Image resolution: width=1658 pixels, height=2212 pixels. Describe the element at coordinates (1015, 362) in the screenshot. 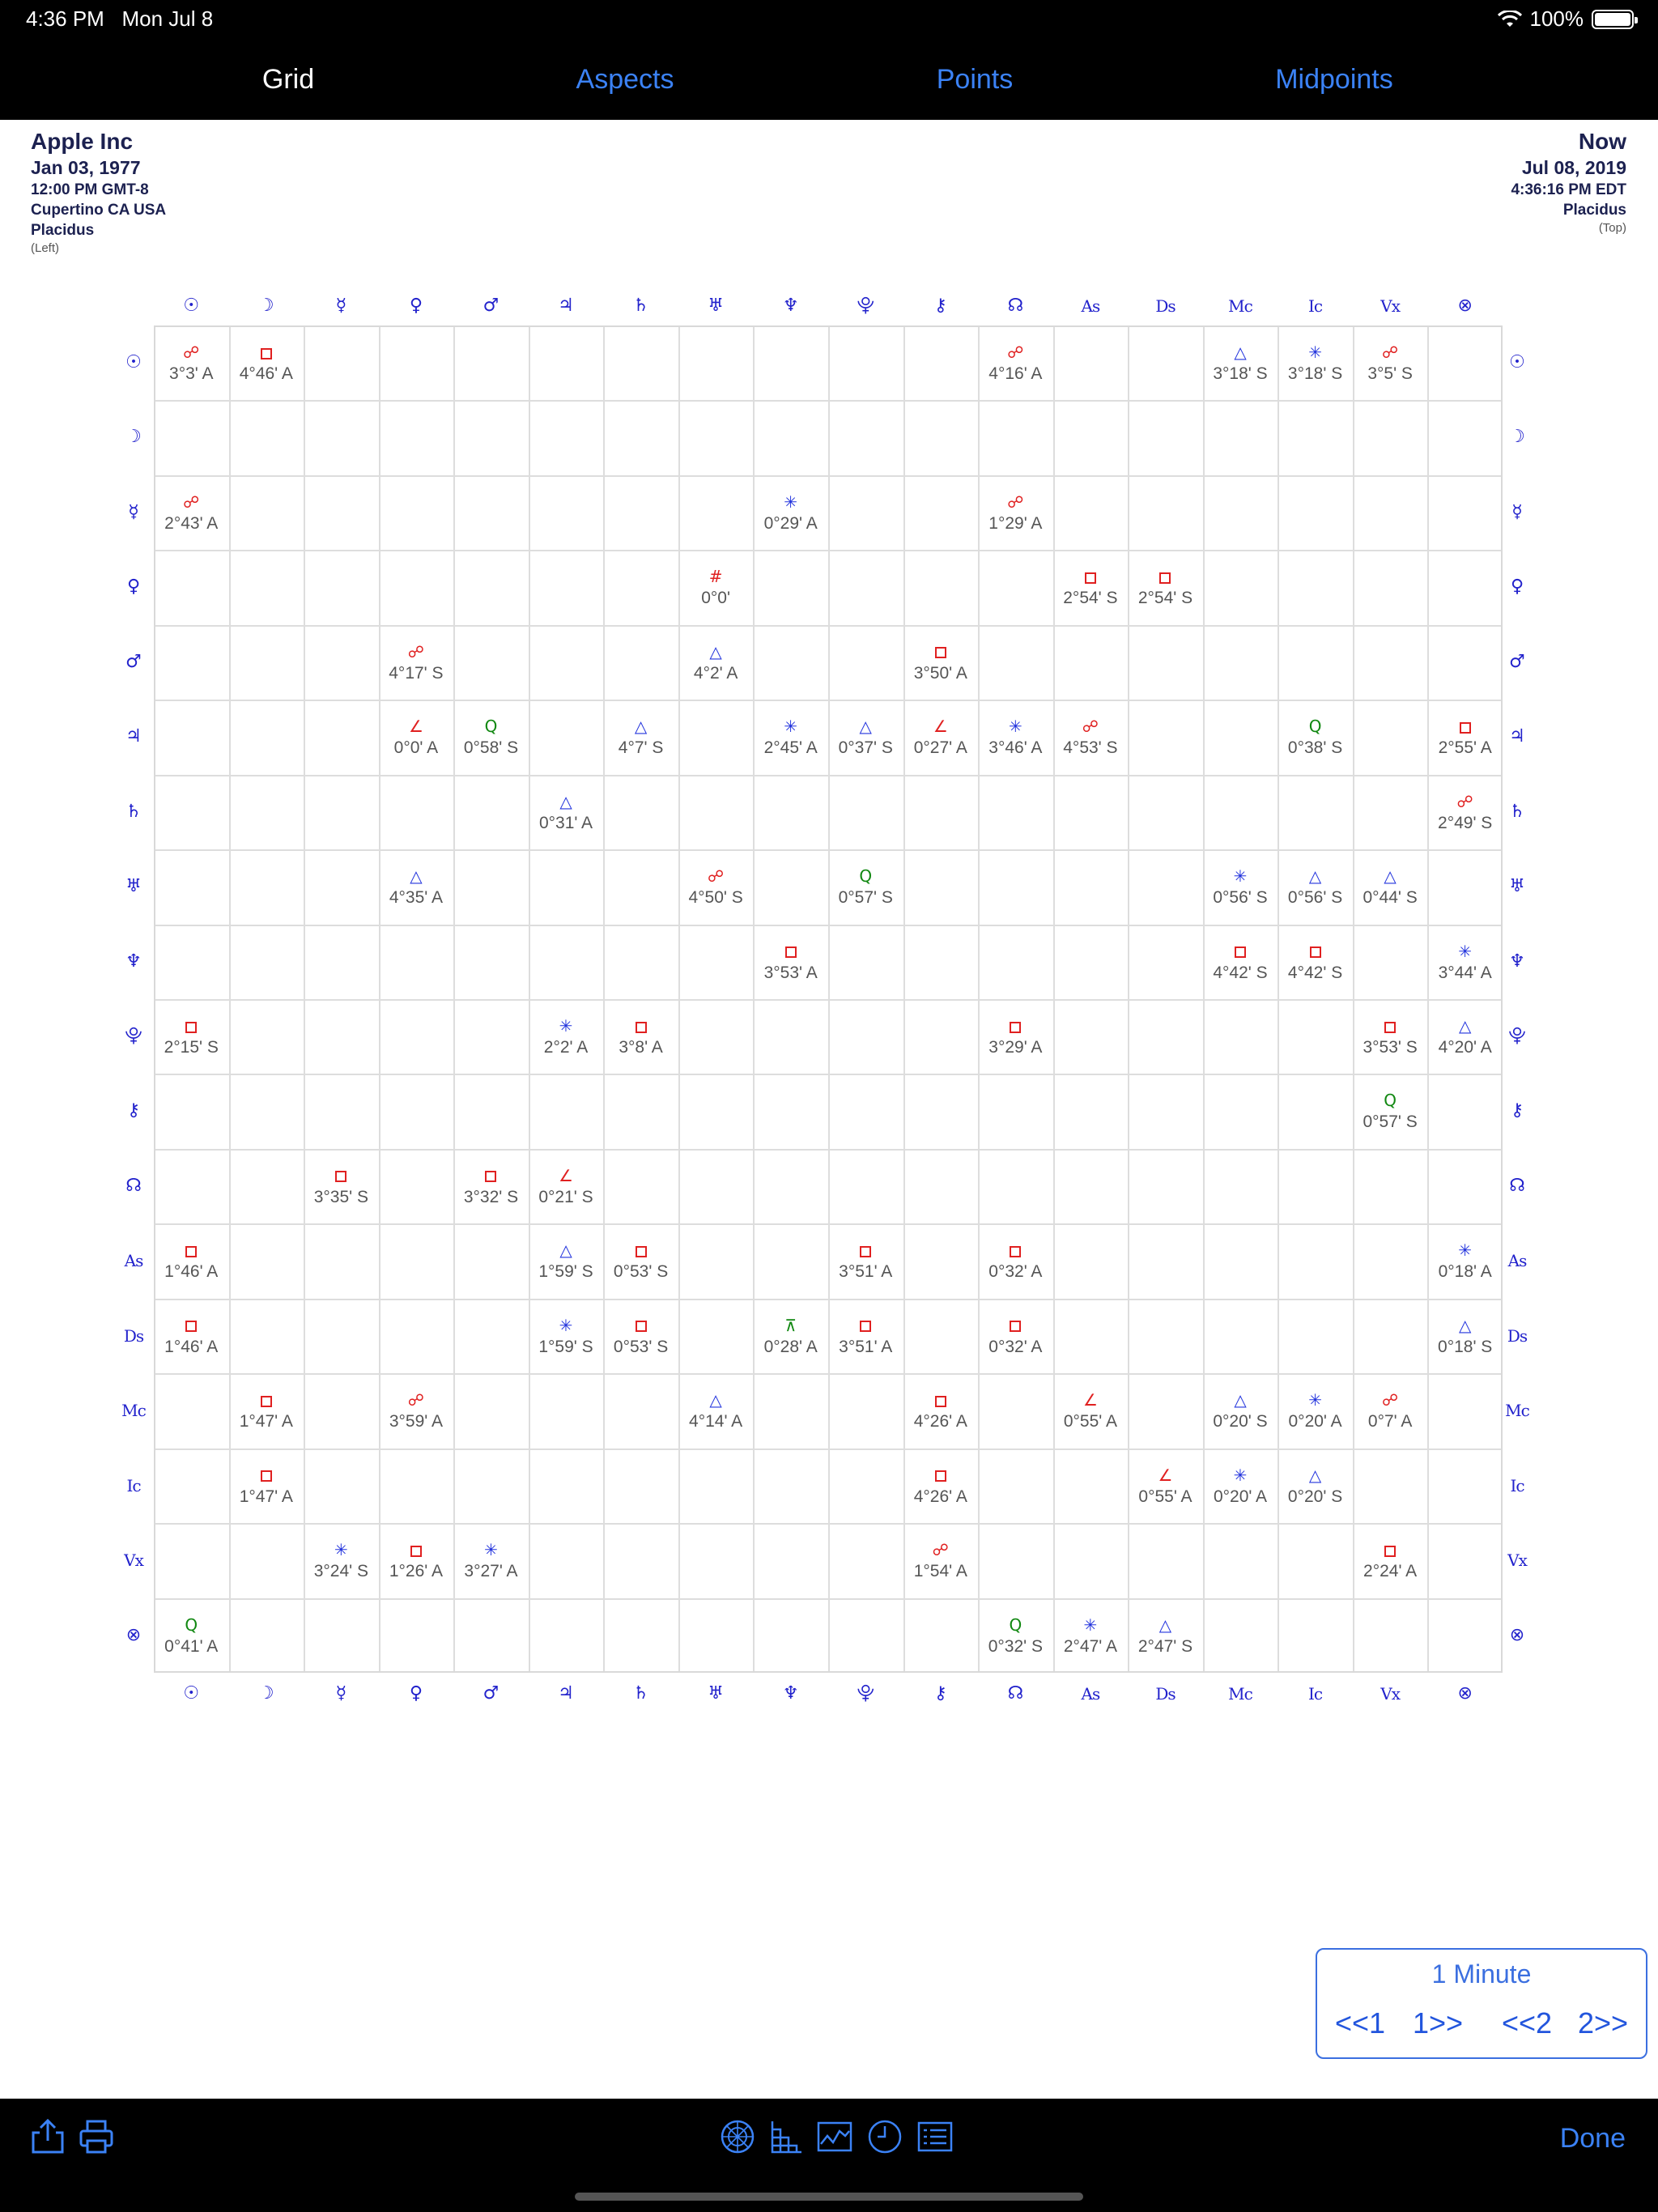

I see `aspect-cell-sun-node: ☍ 4°16' A` at that location.